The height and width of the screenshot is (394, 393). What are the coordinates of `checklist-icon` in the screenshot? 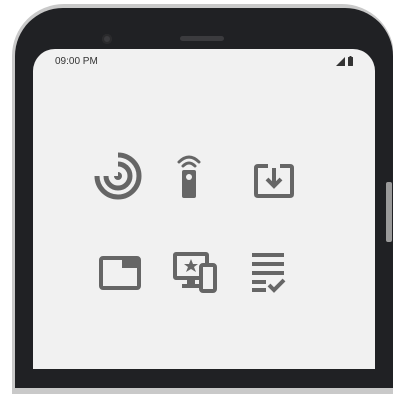 It's located at (268, 272).